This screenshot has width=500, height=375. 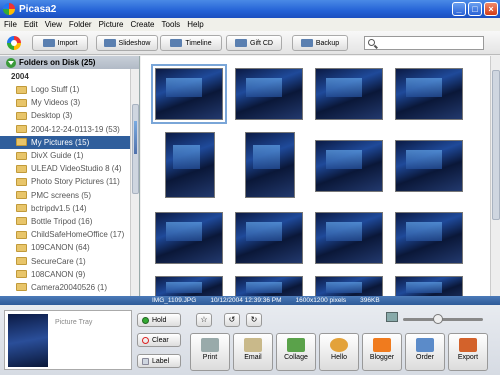 What do you see at coordinates (254, 43) in the screenshot?
I see `gift-cd-button: Gift CD` at bounding box center [254, 43].